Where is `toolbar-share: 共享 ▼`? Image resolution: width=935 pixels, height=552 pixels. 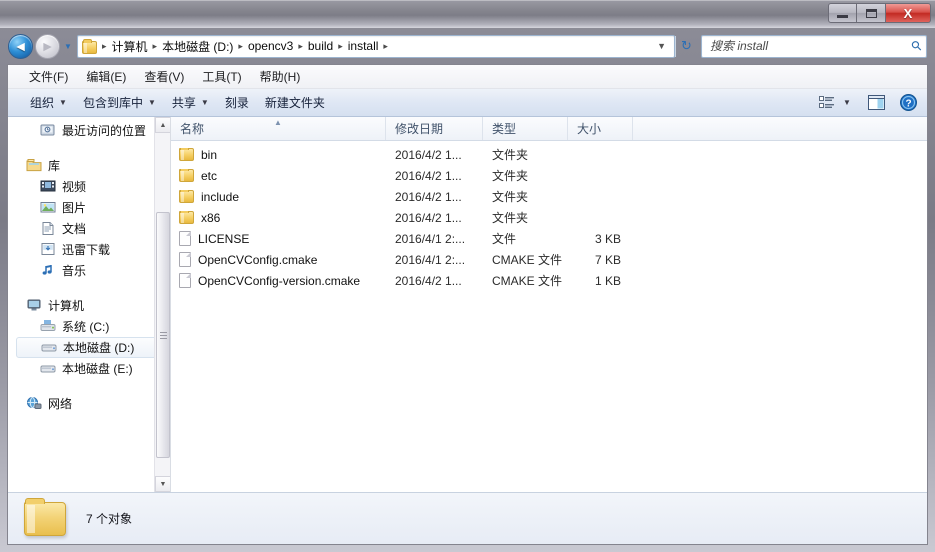 toolbar-share: 共享 ▼ is located at coordinates (190, 102).